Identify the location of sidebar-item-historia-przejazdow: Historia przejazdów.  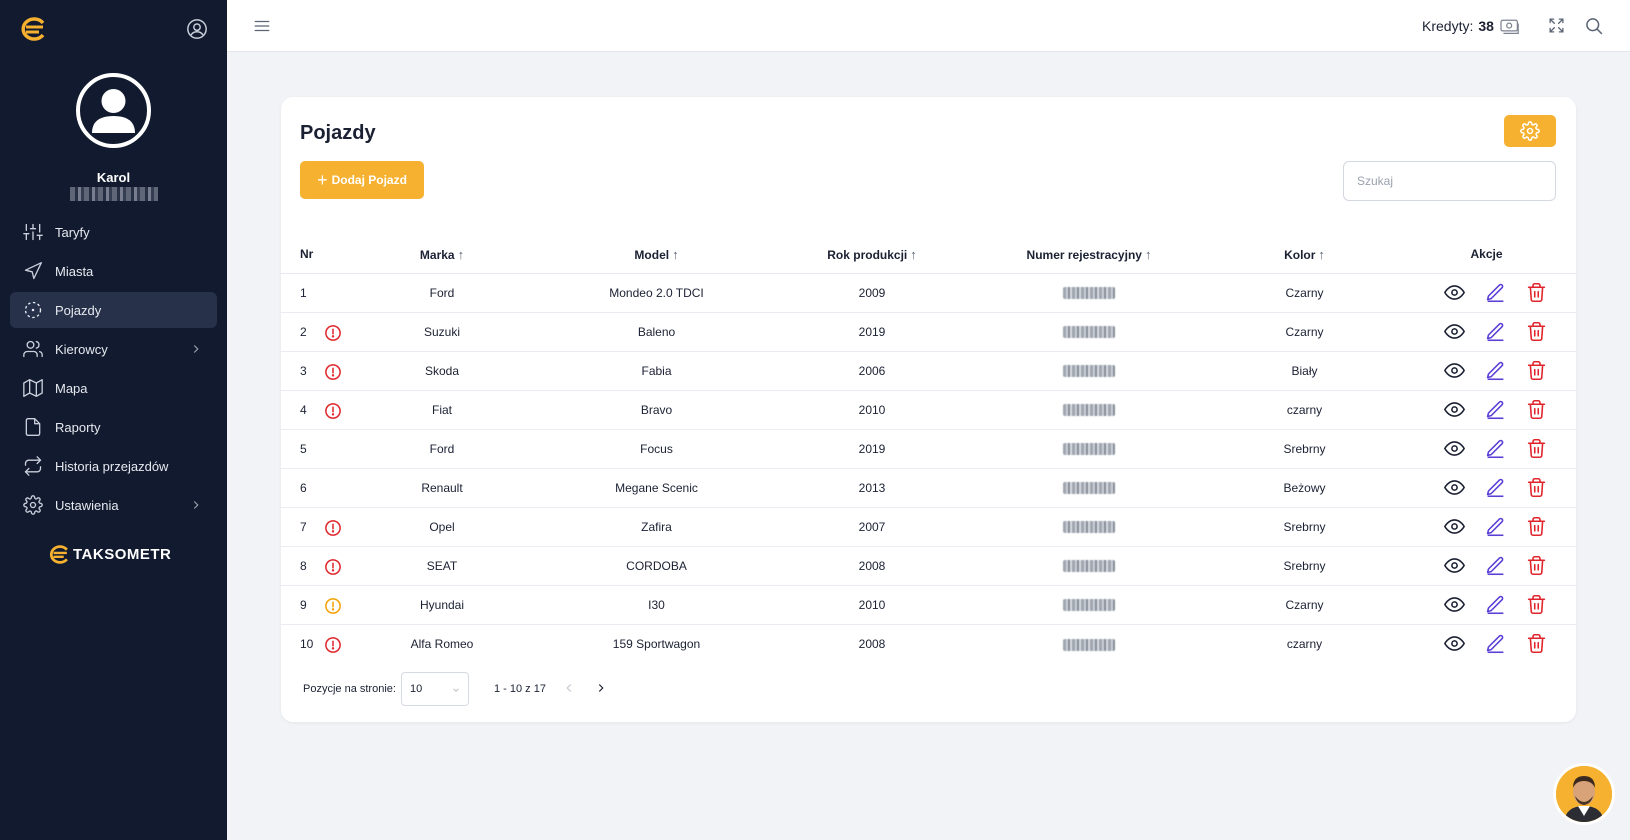
(113, 466).